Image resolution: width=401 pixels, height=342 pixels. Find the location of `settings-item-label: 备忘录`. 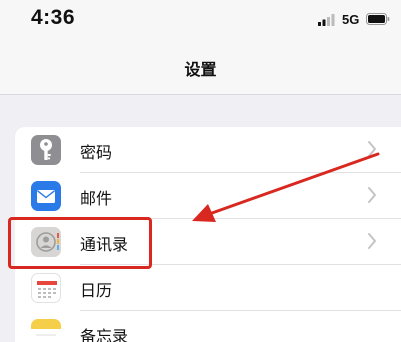

settings-item-label: 备忘录 is located at coordinates (104, 334).